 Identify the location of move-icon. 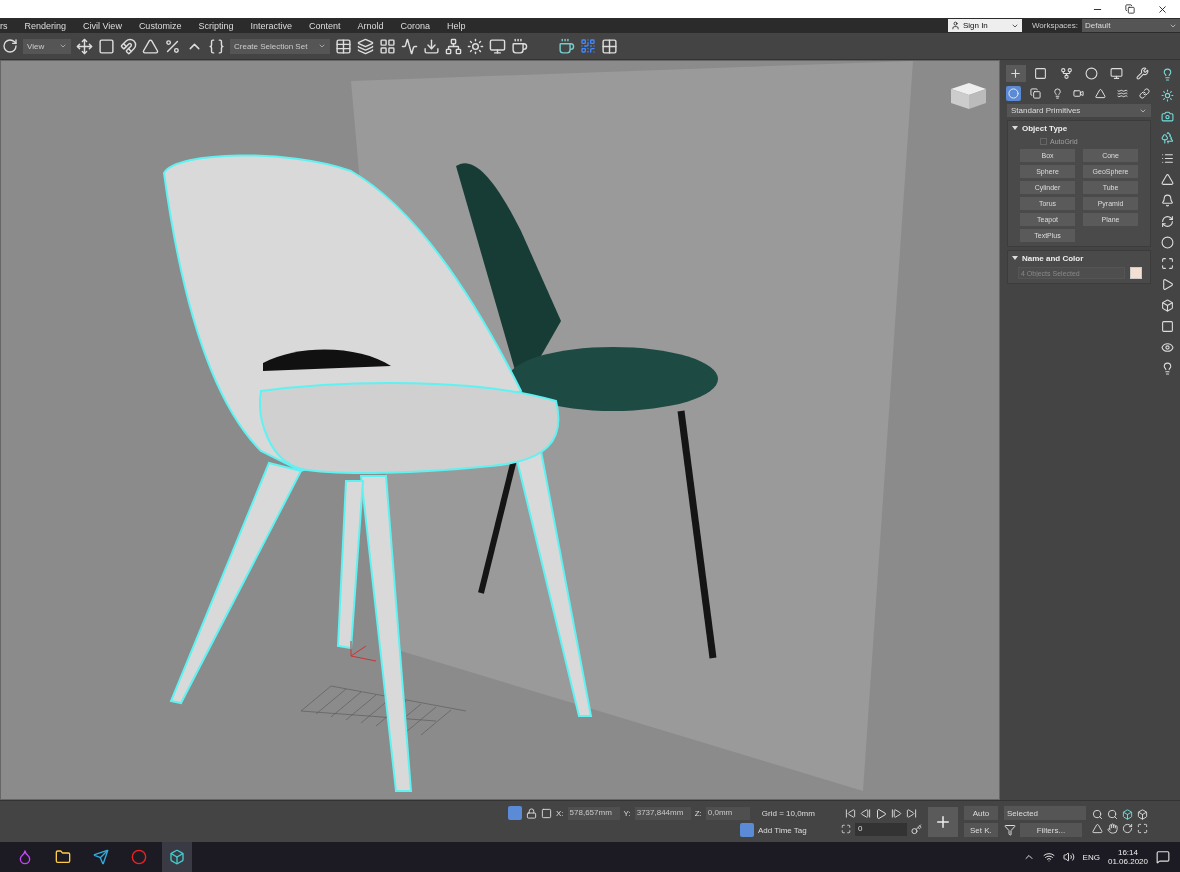
(84, 46).